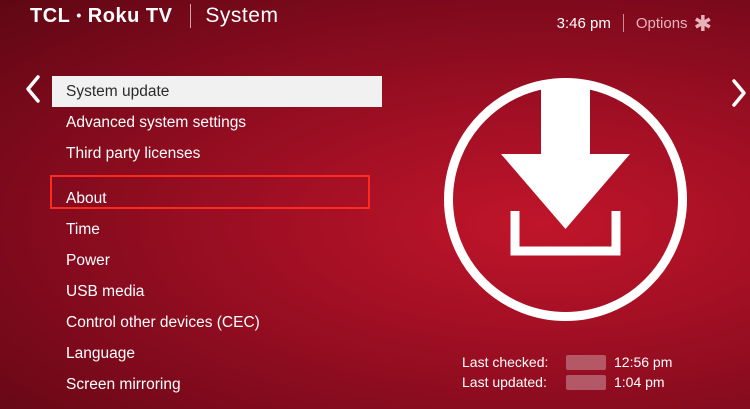 The height and width of the screenshot is (409, 750). Describe the element at coordinates (505, 362) in the screenshot. I see `last-checked-label: Last checked:` at that location.